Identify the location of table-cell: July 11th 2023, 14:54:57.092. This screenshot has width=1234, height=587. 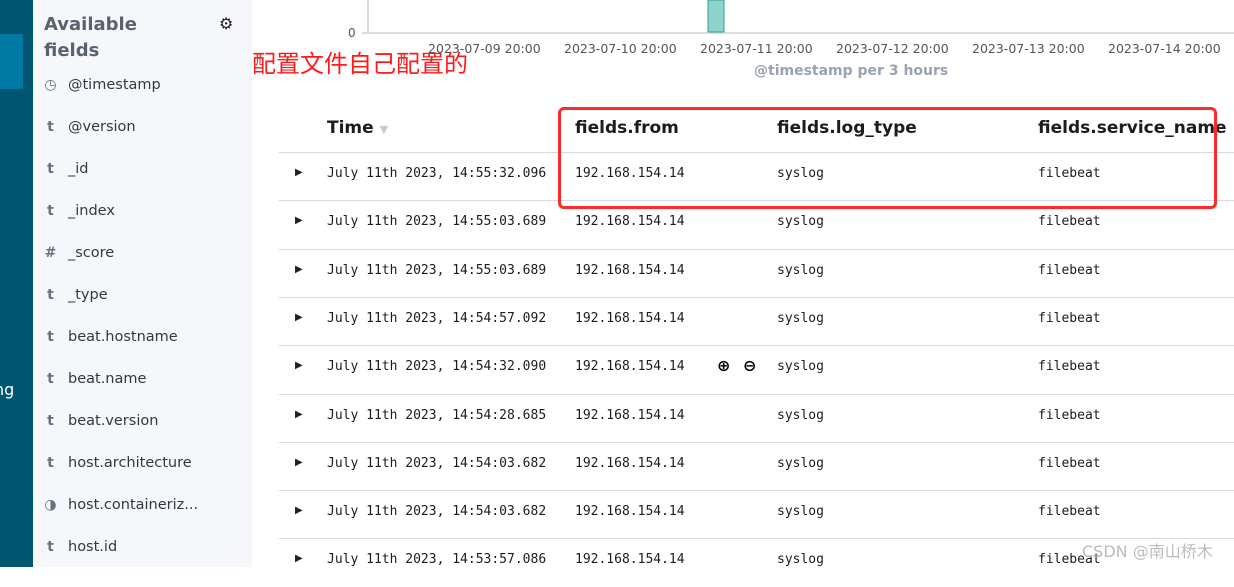
(437, 318).